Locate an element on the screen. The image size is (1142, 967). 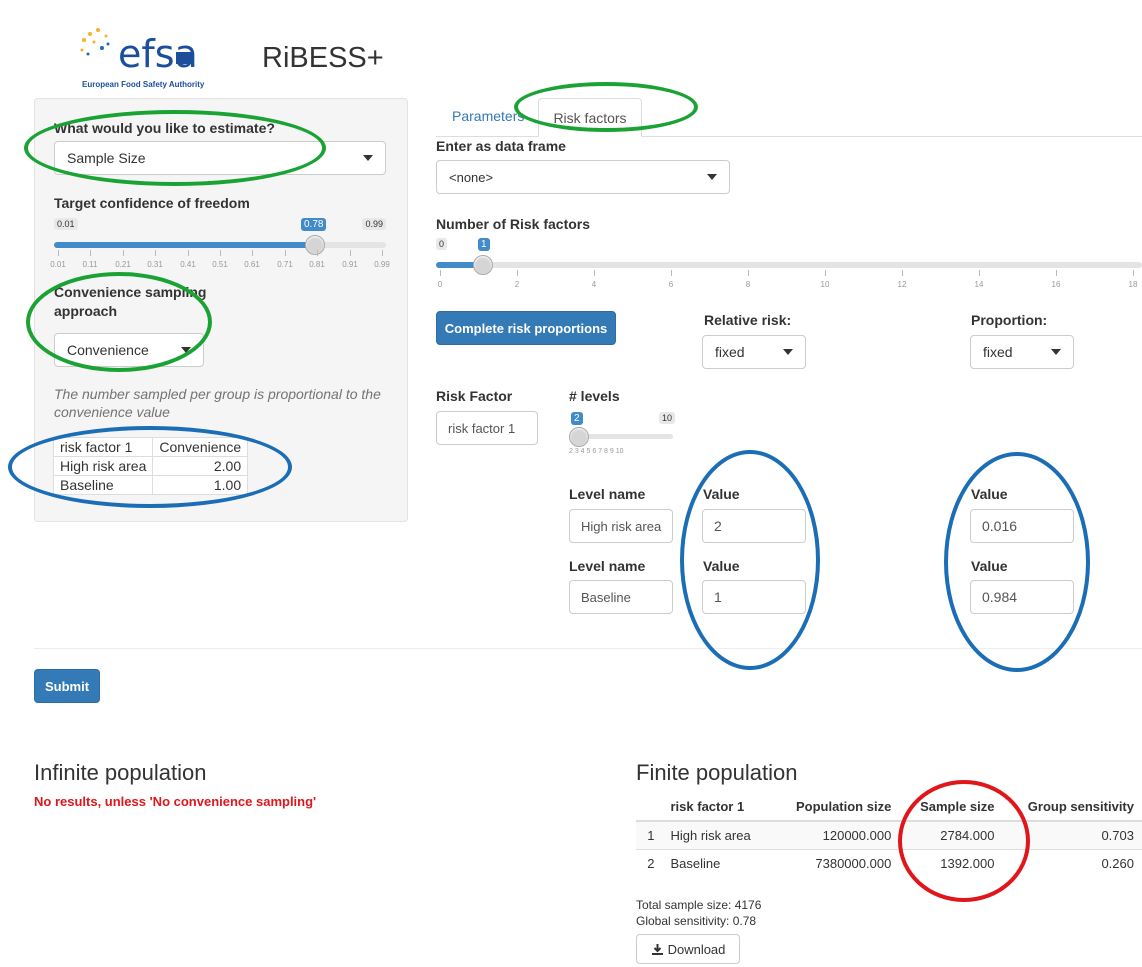
convenience-label: Convenience sampling approach is located at coordinates (130, 301).